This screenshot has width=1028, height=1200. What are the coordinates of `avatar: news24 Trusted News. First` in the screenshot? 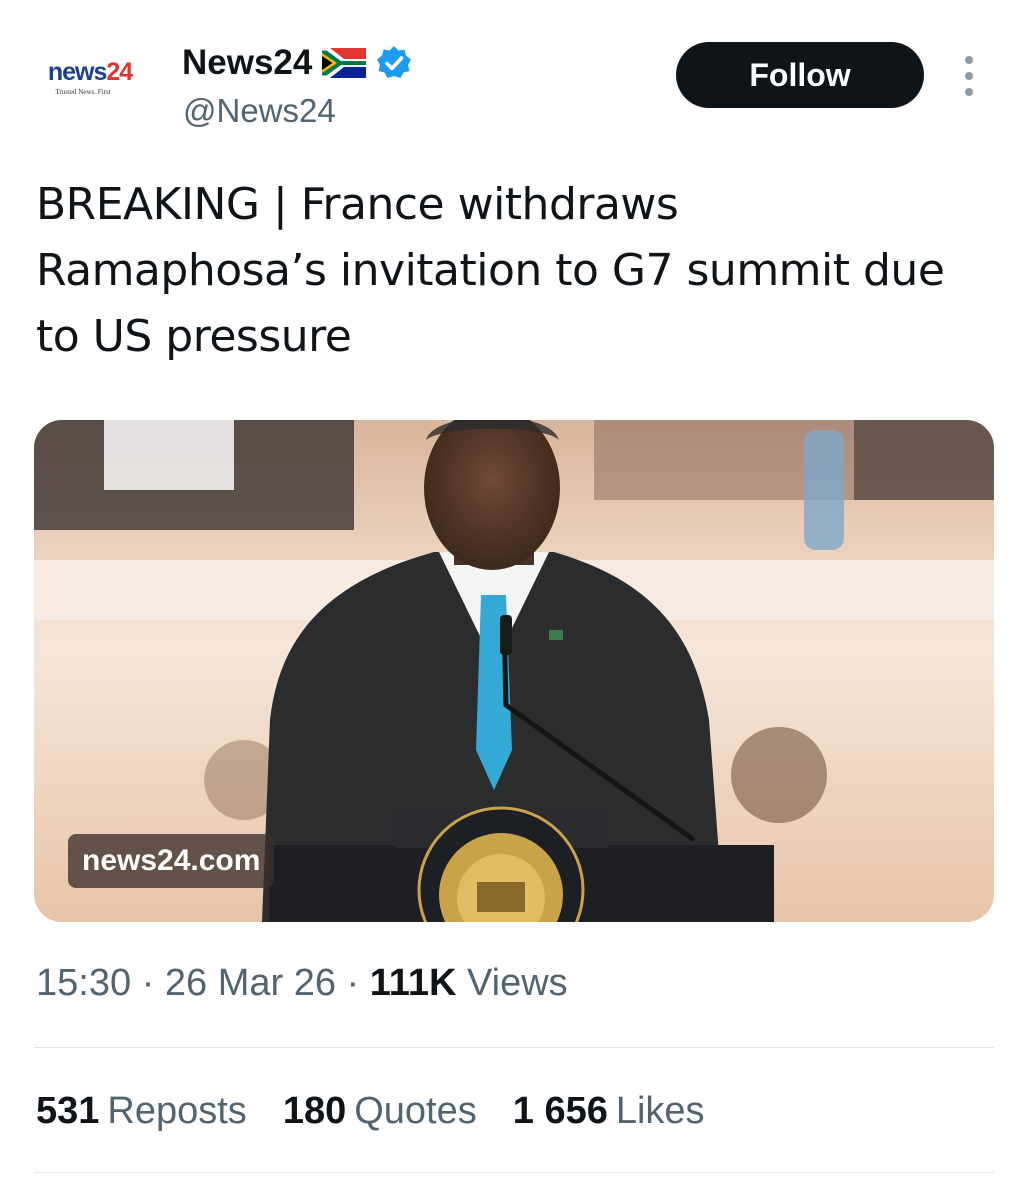 It's located at (90, 78).